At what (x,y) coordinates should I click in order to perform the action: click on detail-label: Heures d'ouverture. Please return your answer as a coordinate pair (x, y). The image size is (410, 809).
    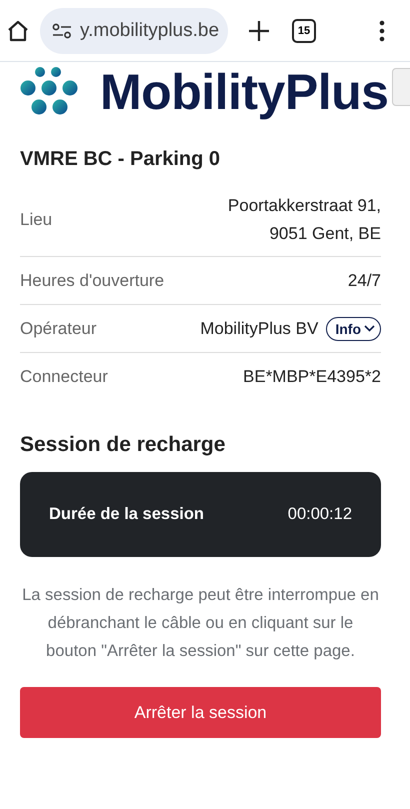
    Looking at the image, I should click on (92, 280).